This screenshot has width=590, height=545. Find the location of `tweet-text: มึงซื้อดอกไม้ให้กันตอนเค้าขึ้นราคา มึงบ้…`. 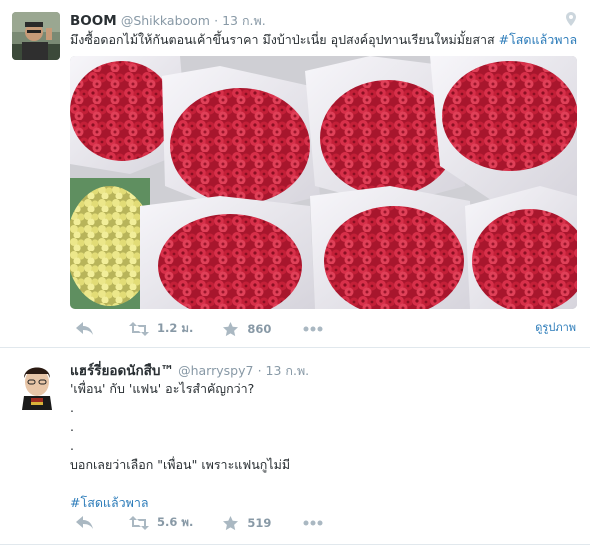

tweet-text: มึงซื้อดอกไม้ให้กันตอนเค้าขึ้นราคา มึงบ้… is located at coordinates (323, 39).